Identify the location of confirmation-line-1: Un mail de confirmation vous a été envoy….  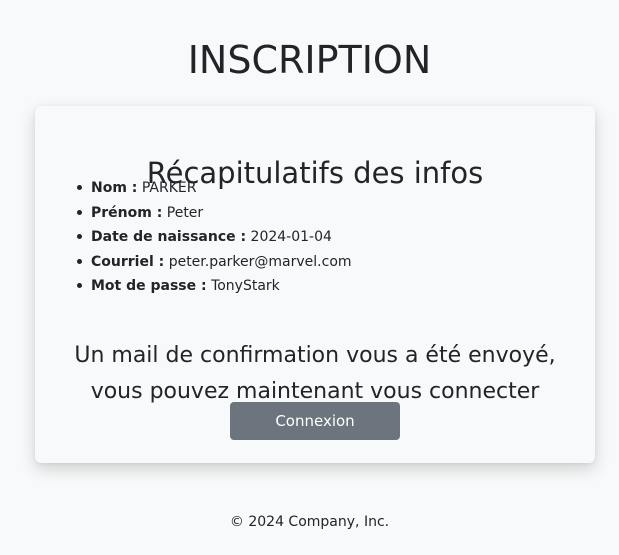
(315, 355).